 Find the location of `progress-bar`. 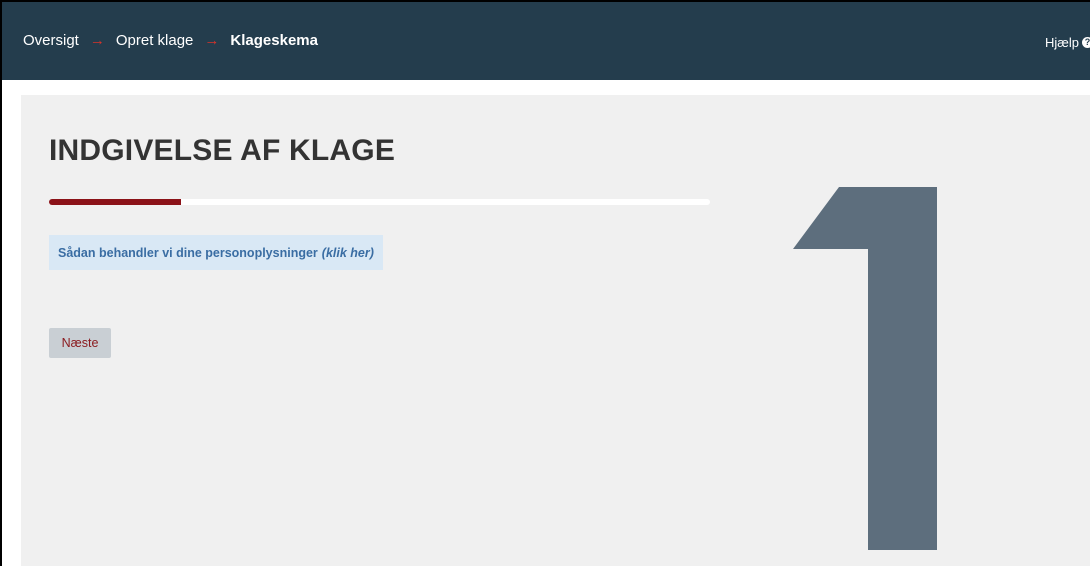

progress-bar is located at coordinates (379, 202).